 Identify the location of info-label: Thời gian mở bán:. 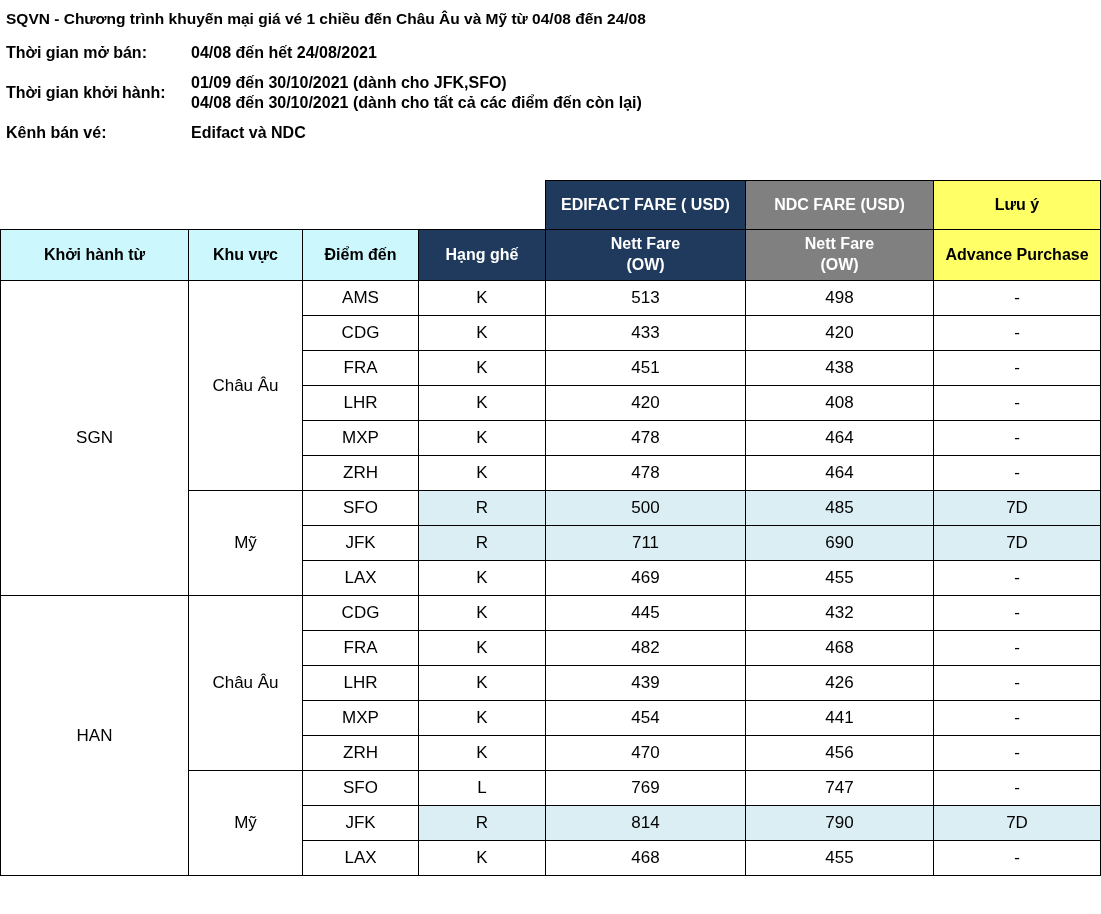
(77, 53).